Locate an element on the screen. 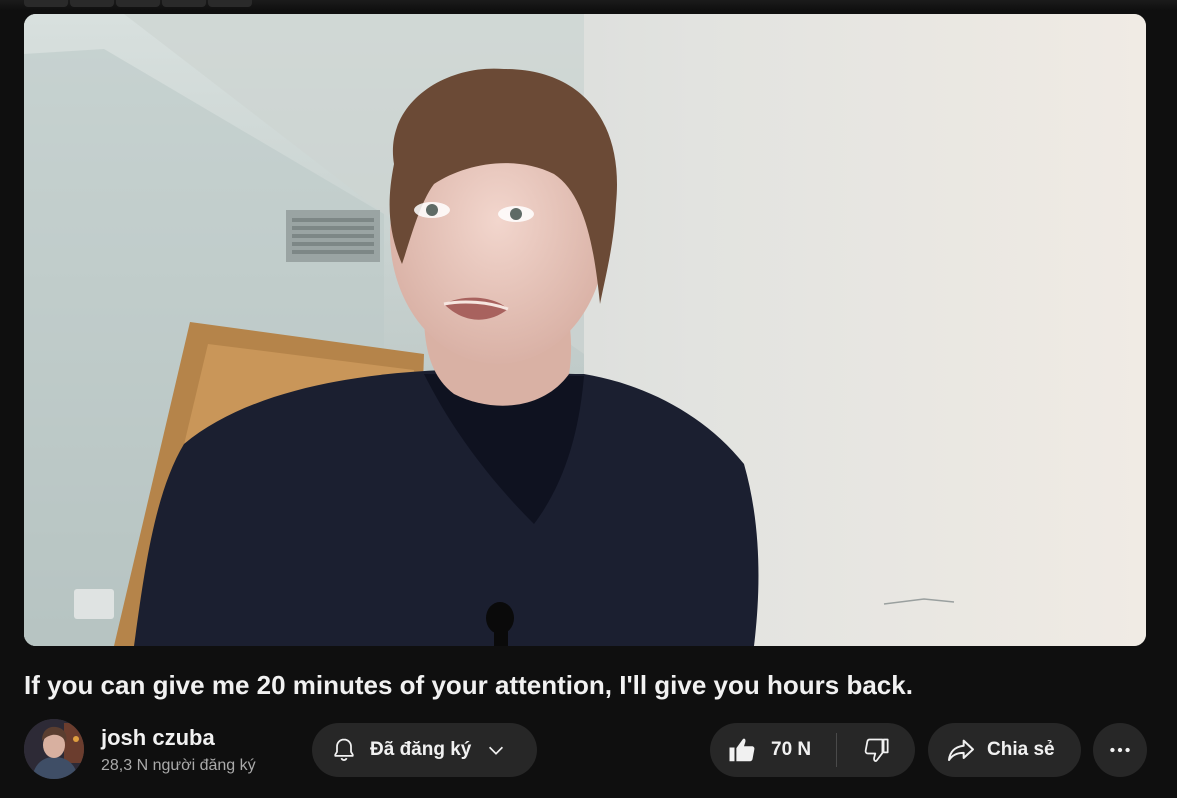 The width and height of the screenshot is (1177, 798). like-button: 70 N is located at coordinates (773, 750).